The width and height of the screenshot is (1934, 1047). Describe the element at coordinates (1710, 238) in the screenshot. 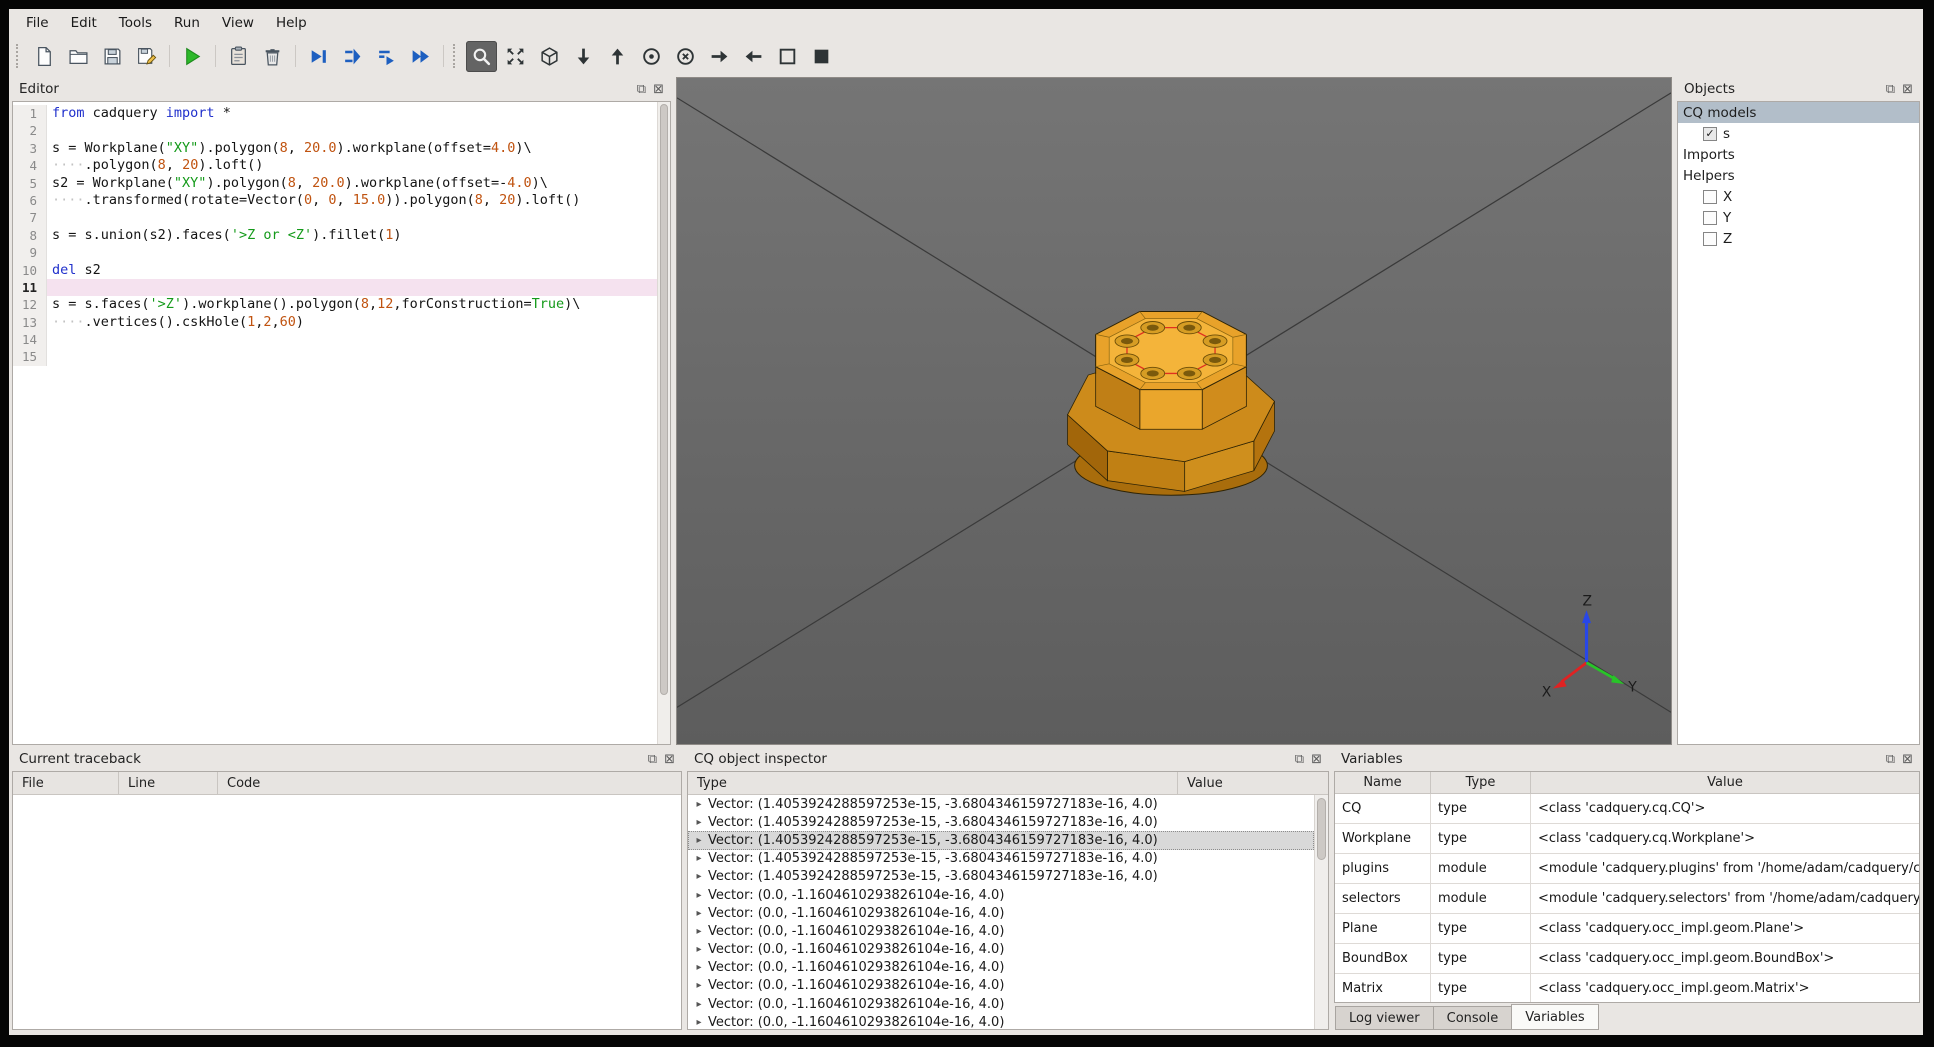

I see `checkbox-z` at that location.